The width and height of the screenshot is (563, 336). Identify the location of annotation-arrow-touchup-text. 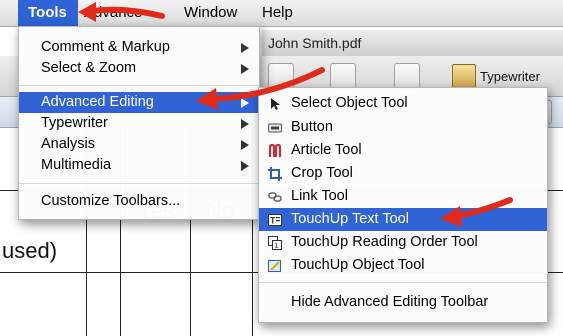
(476, 212).